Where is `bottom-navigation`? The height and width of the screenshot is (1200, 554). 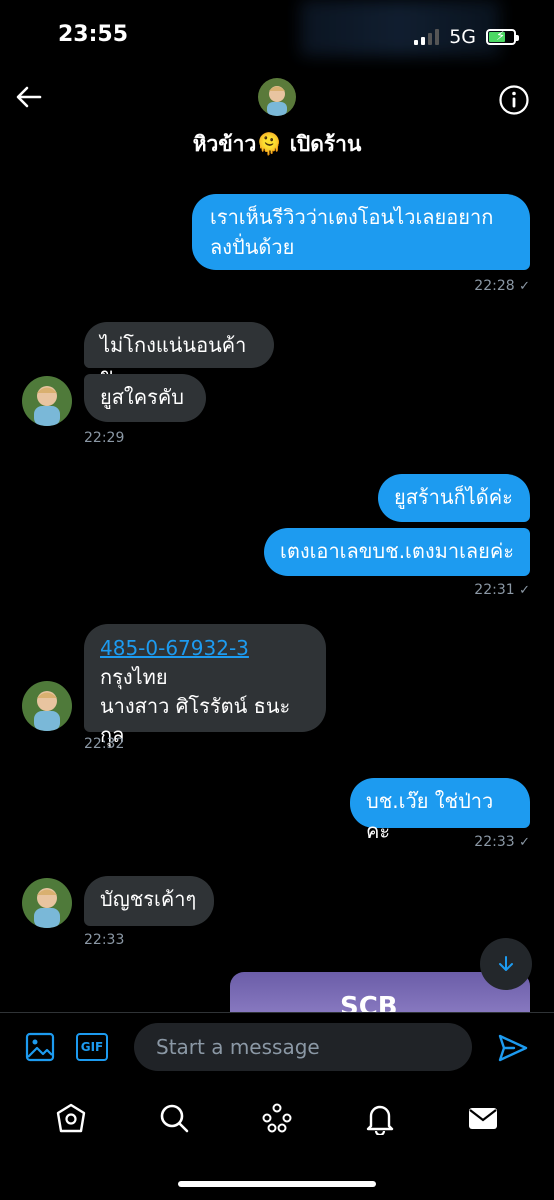
bottom-navigation is located at coordinates (277, 1117).